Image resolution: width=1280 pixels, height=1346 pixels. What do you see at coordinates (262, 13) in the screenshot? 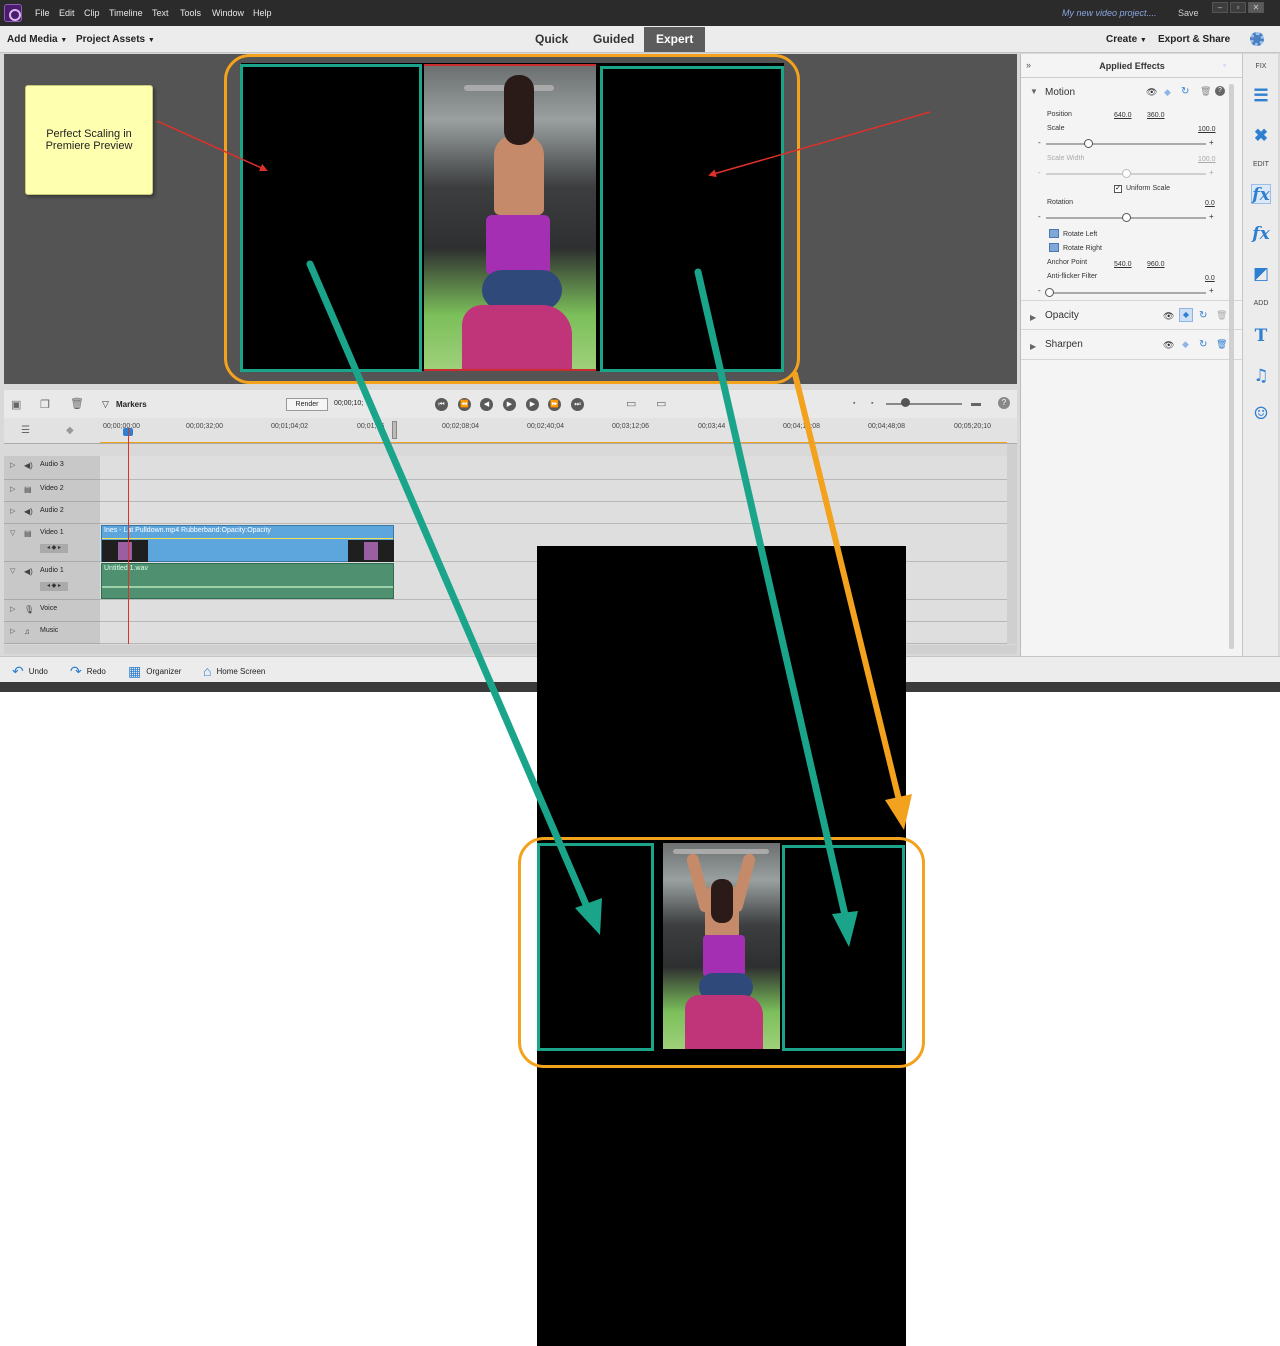
I see `menu-help: Help` at bounding box center [262, 13].